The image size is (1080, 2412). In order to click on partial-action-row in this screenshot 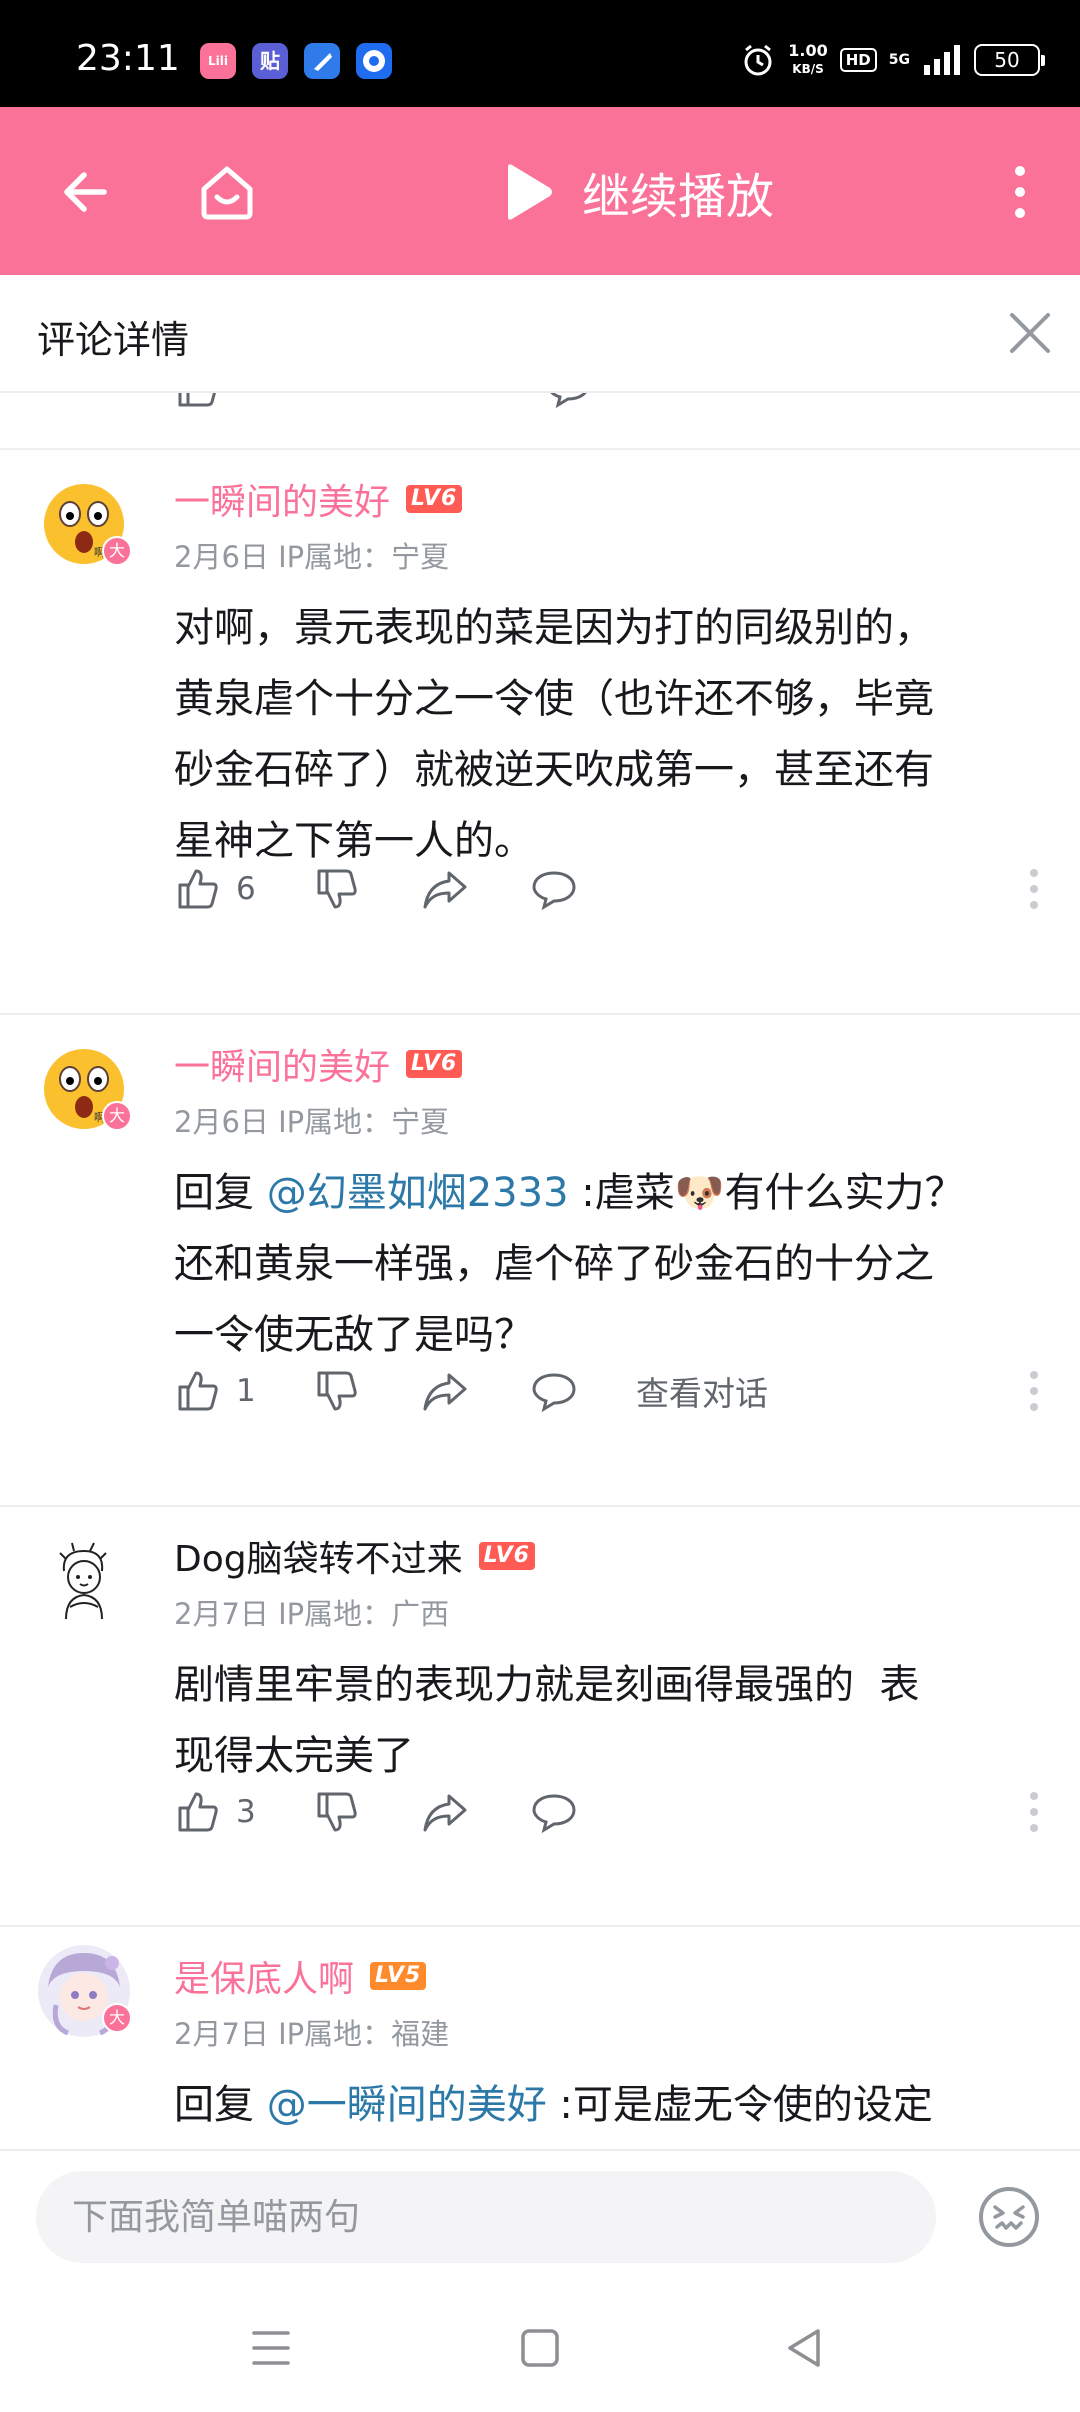, I will do `click(540, 405)`.